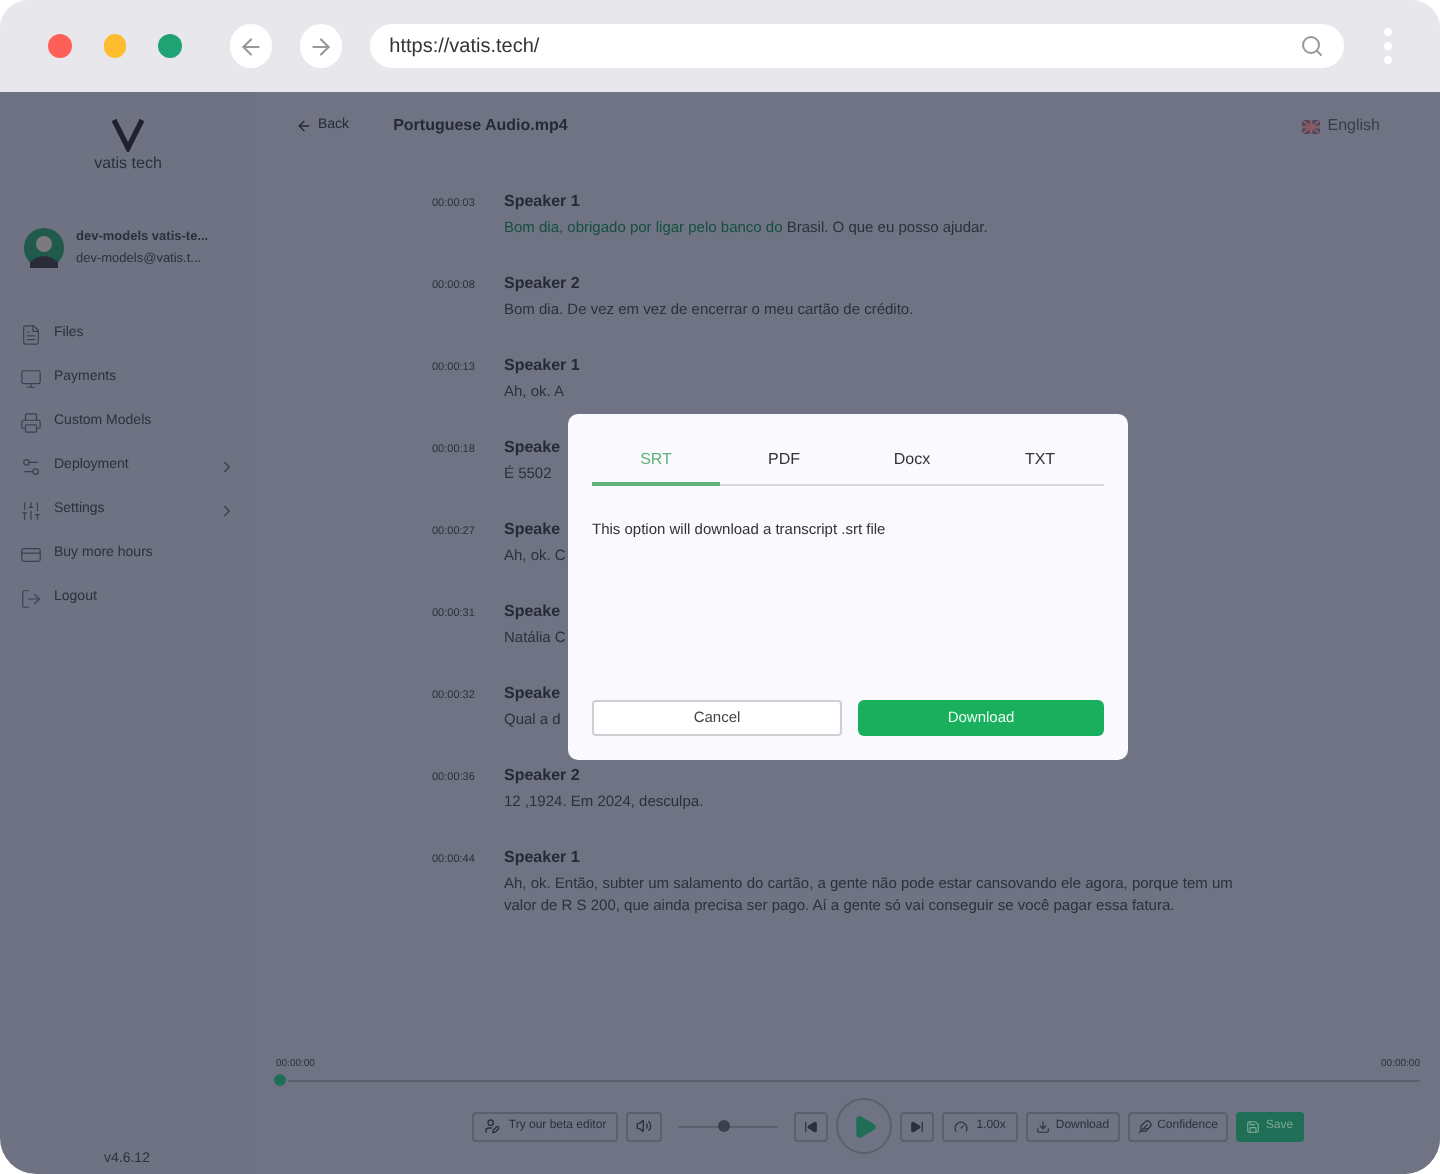 The width and height of the screenshot is (1440, 1174). Describe the element at coordinates (128, 164) in the screenshot. I see `logo-text: vatis tech` at that location.